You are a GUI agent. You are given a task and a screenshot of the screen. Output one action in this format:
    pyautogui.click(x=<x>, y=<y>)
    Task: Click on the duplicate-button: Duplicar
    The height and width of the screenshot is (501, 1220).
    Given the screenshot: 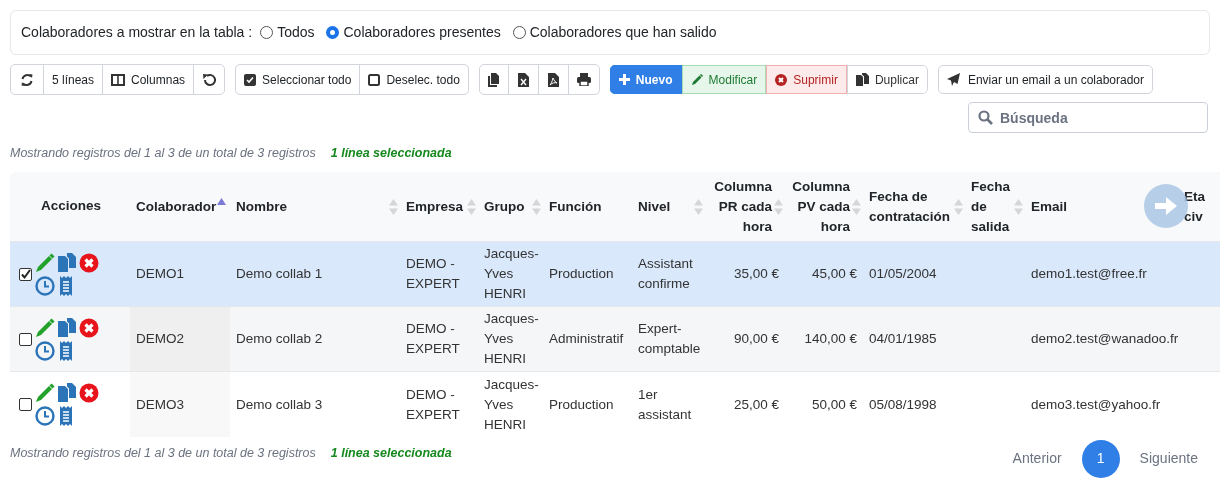 What is the action you would take?
    pyautogui.click(x=887, y=79)
    